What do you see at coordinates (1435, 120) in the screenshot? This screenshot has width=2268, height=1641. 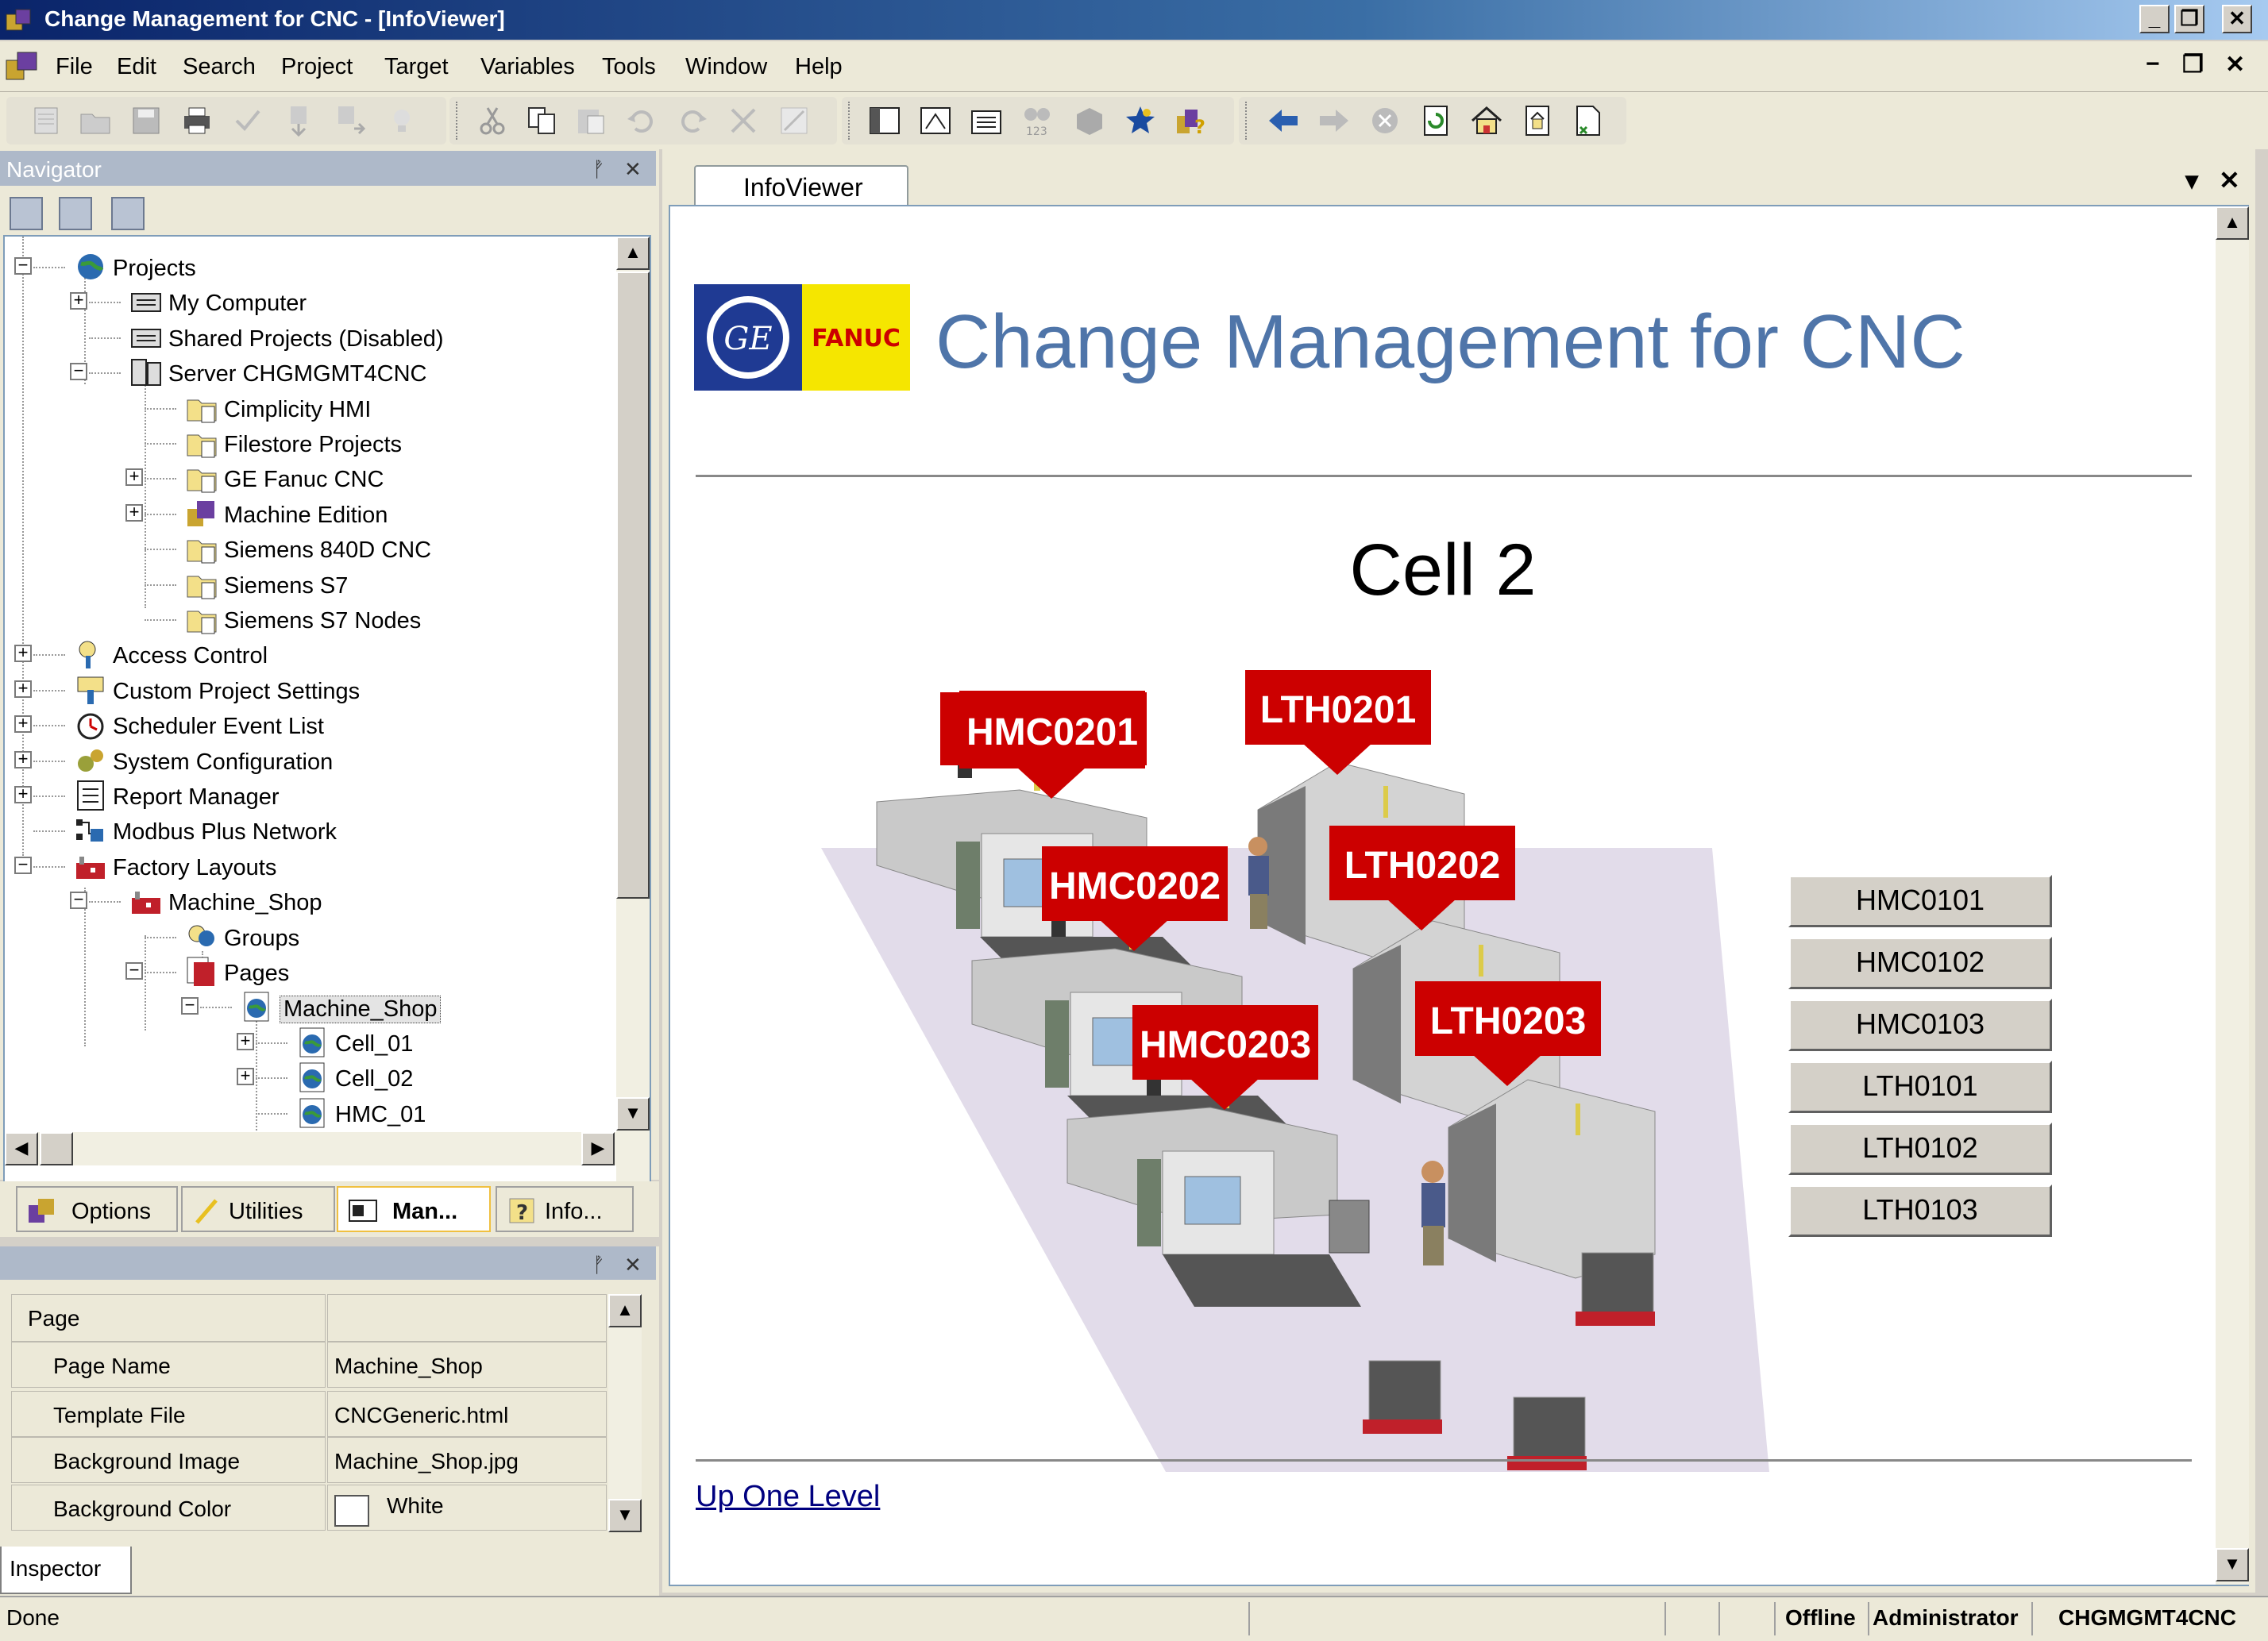 I see `refresh-icon` at bounding box center [1435, 120].